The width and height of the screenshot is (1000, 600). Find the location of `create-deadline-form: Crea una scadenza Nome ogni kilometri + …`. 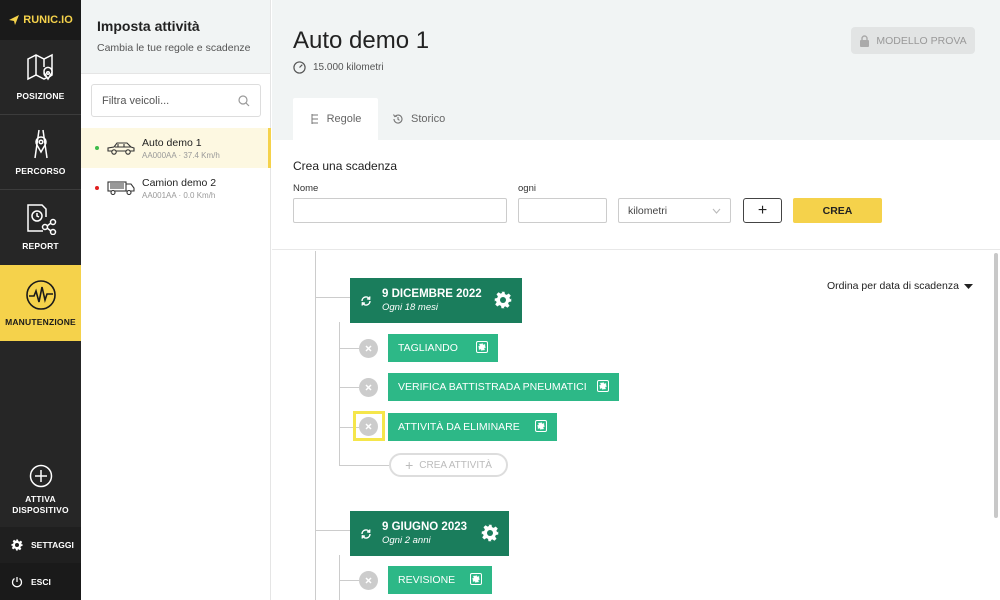

create-deadline-form: Crea una scadenza Nome ogni kilometri + … is located at coordinates (636, 195).